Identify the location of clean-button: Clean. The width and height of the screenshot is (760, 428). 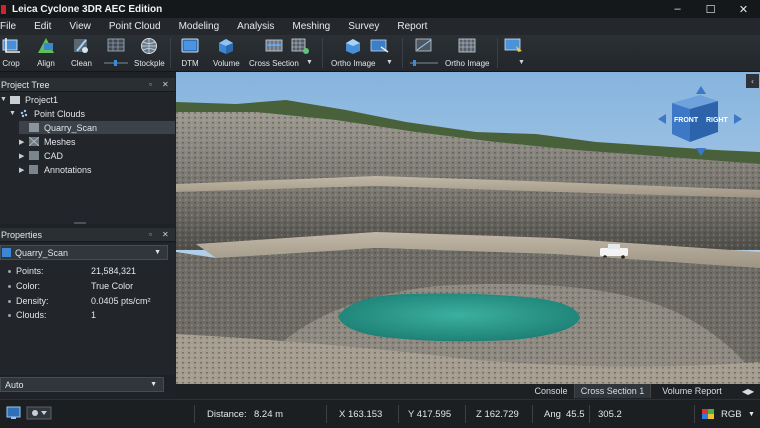
(81, 52).